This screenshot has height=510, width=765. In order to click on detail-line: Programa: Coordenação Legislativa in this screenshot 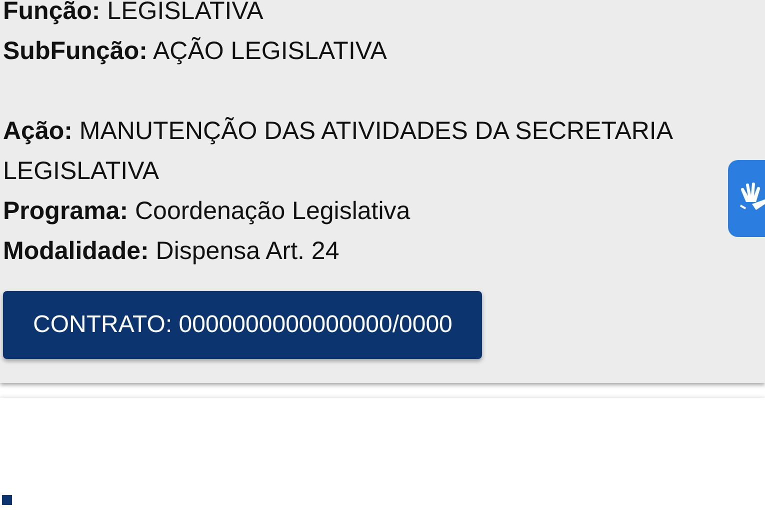, I will do `click(207, 211)`.